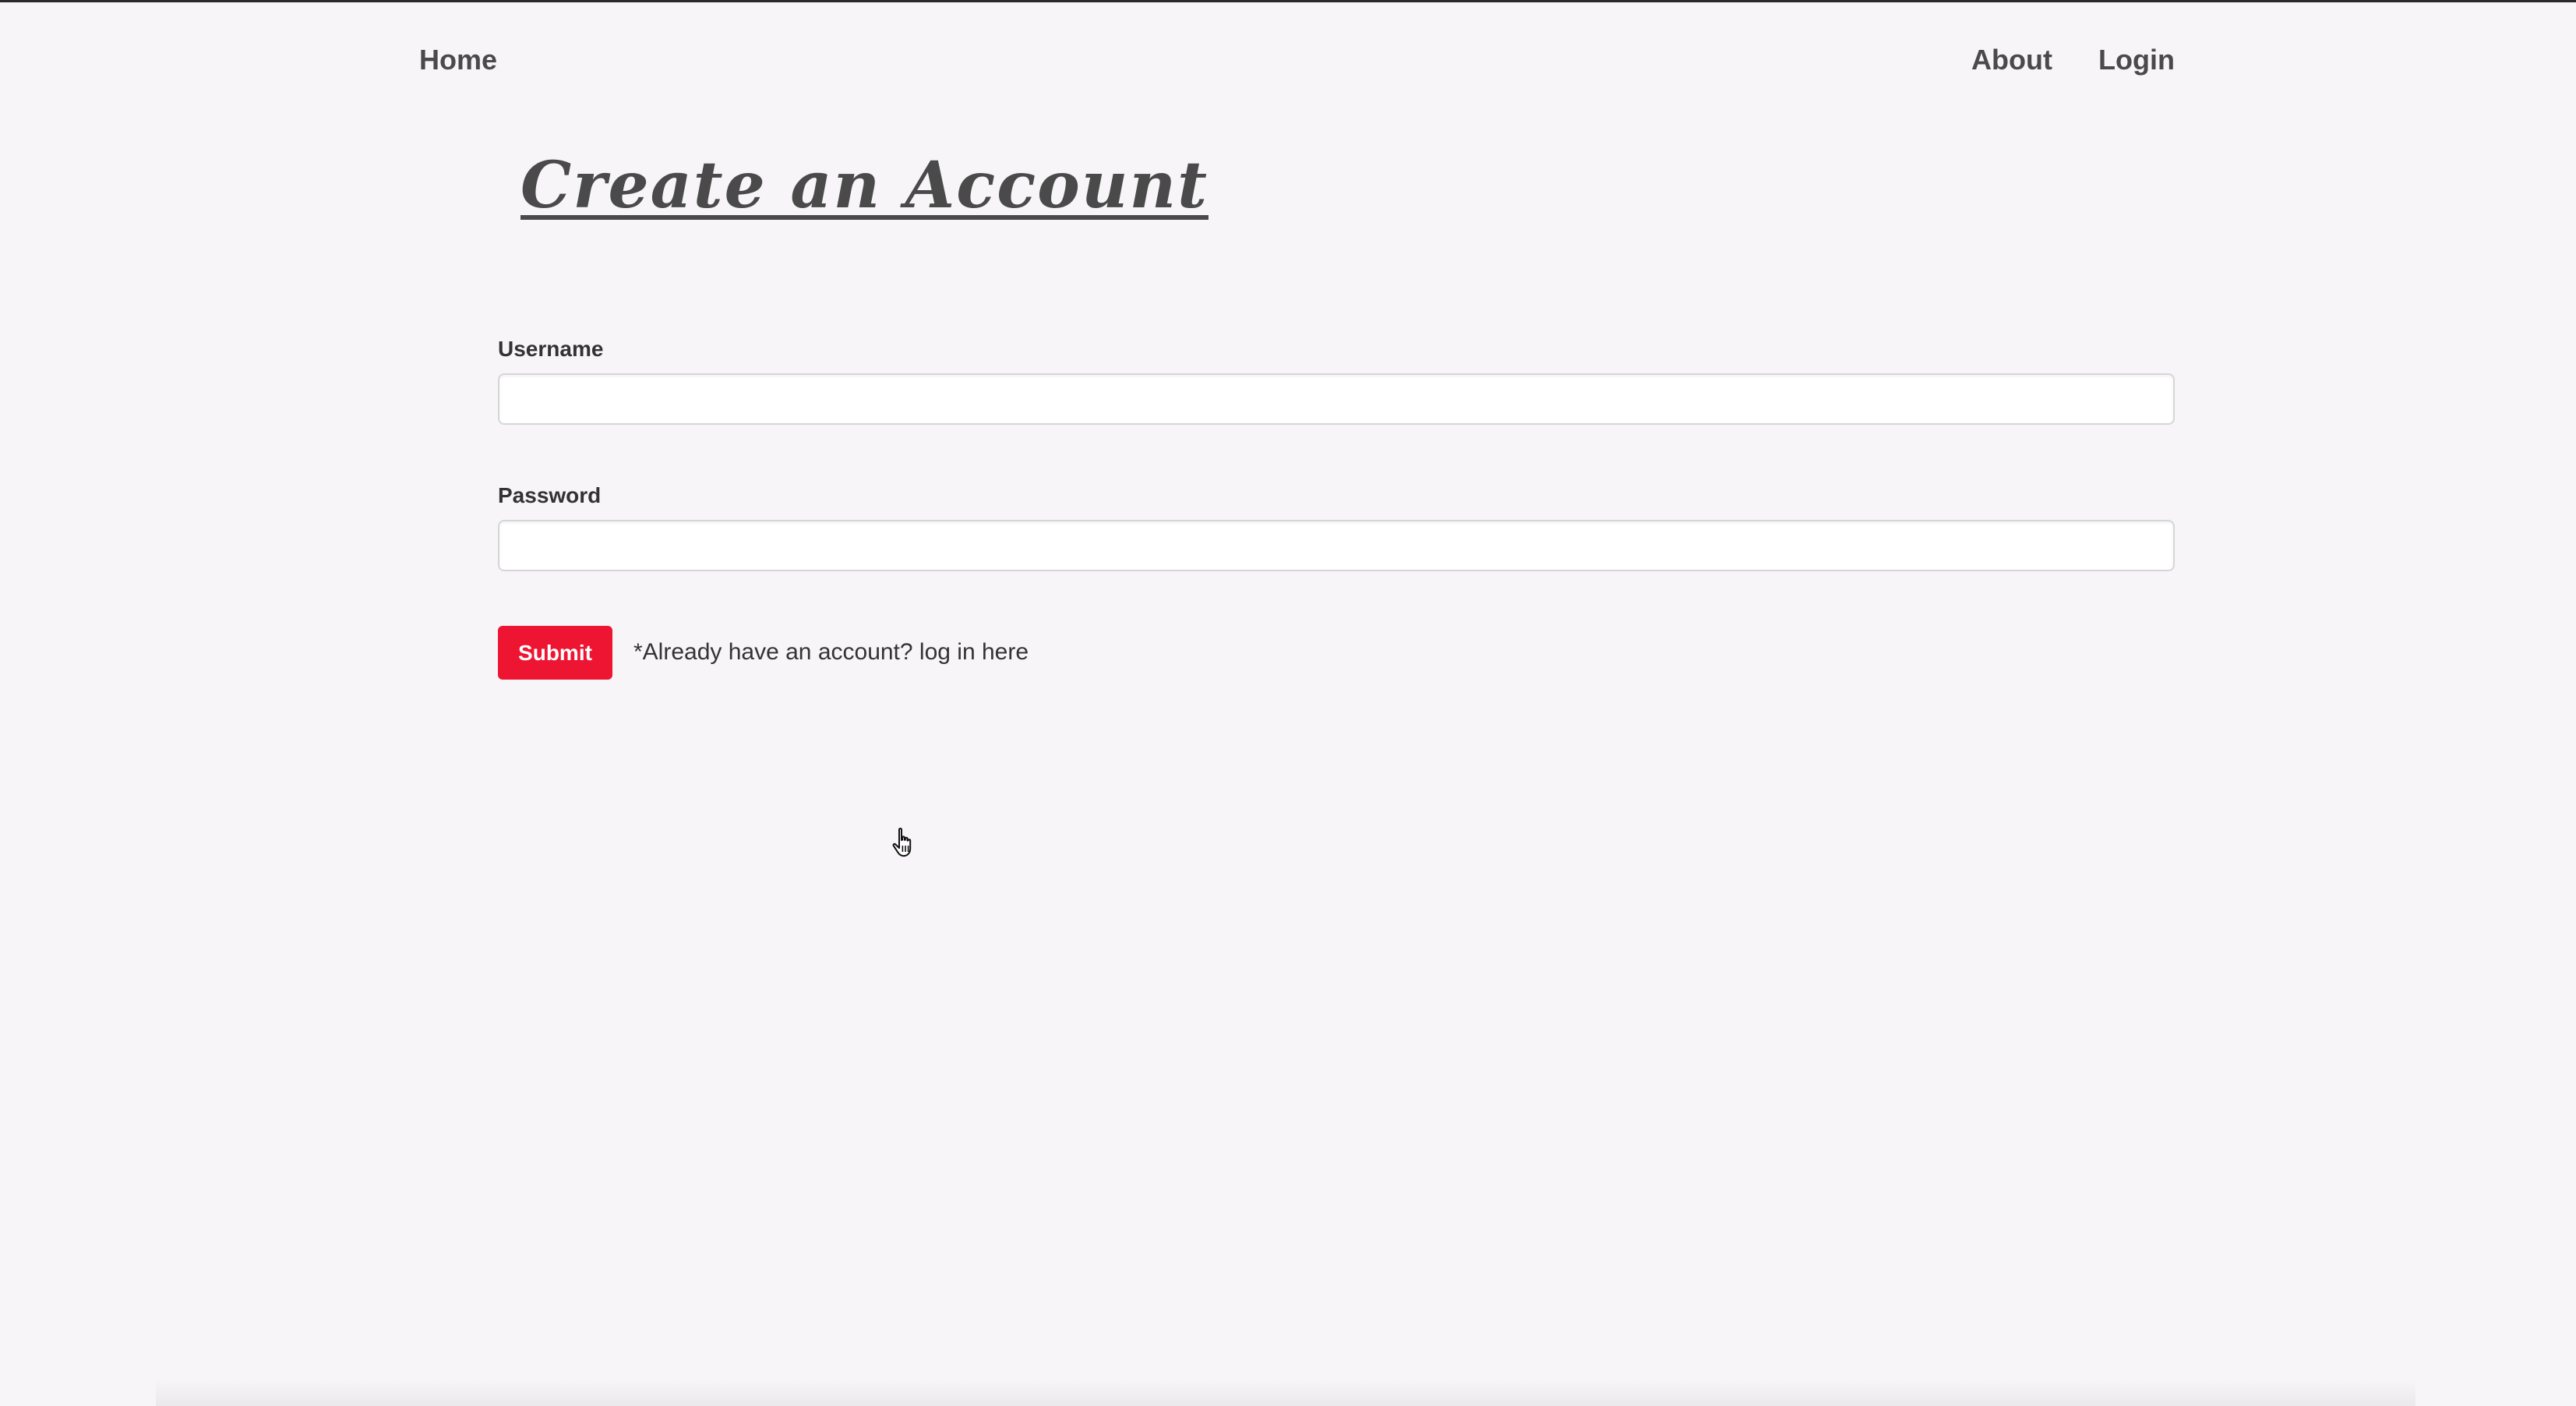 The width and height of the screenshot is (2576, 1406). Describe the element at coordinates (776, 652) in the screenshot. I see `login-hint-text: *Already have an account?` at that location.